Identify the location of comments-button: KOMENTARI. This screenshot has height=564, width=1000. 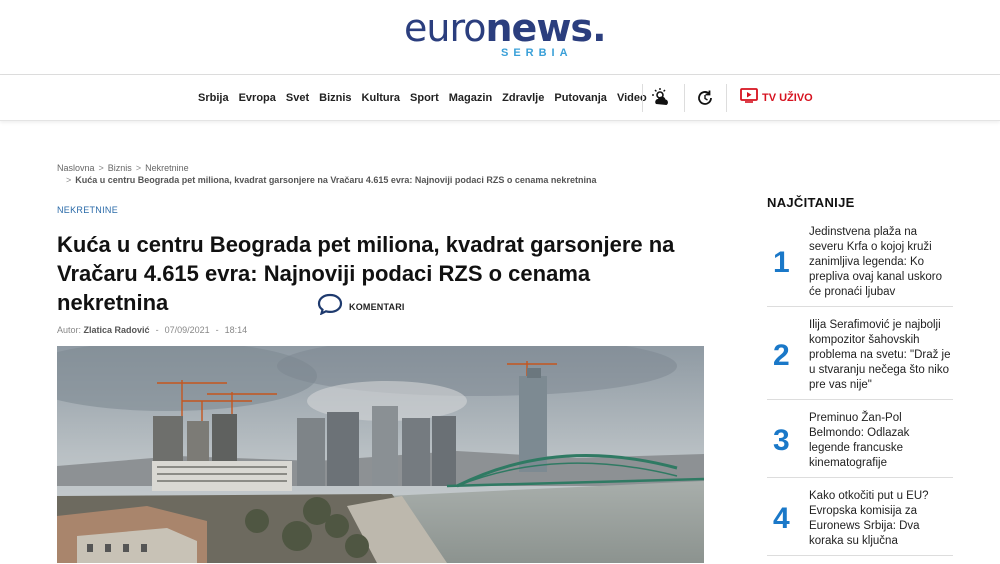
(361, 306).